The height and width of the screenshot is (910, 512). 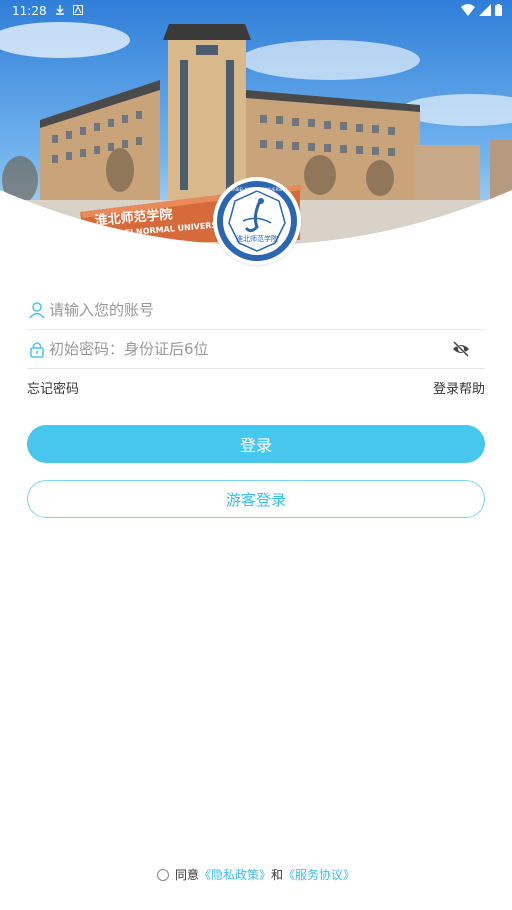 What do you see at coordinates (256, 11) in the screenshot?
I see `status-bar: 11:28` at bounding box center [256, 11].